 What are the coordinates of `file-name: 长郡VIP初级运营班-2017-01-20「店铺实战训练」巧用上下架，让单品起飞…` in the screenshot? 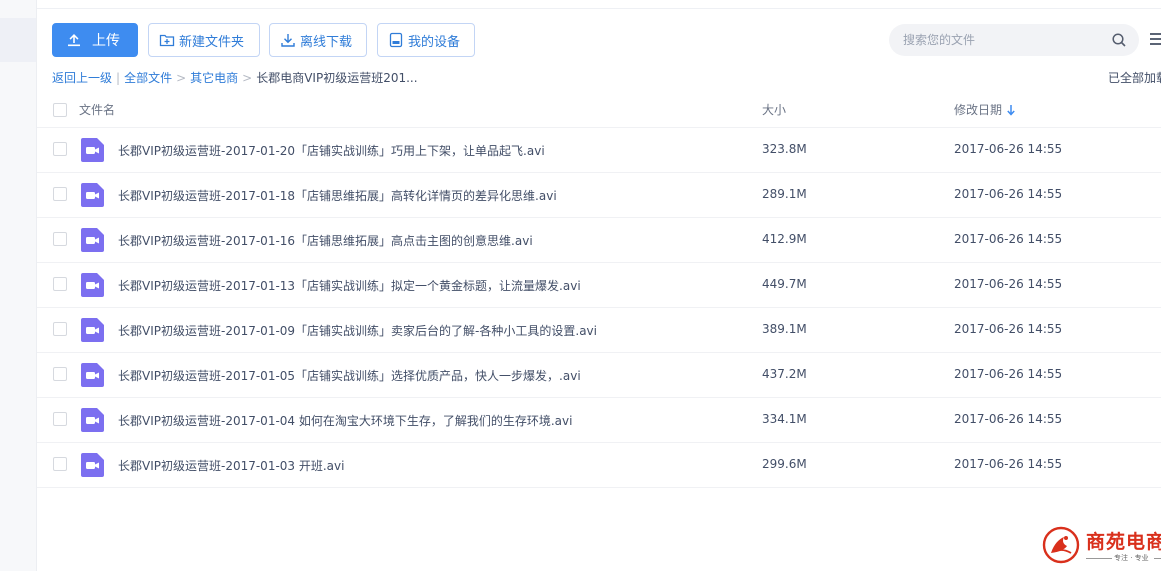 It's located at (331, 150).